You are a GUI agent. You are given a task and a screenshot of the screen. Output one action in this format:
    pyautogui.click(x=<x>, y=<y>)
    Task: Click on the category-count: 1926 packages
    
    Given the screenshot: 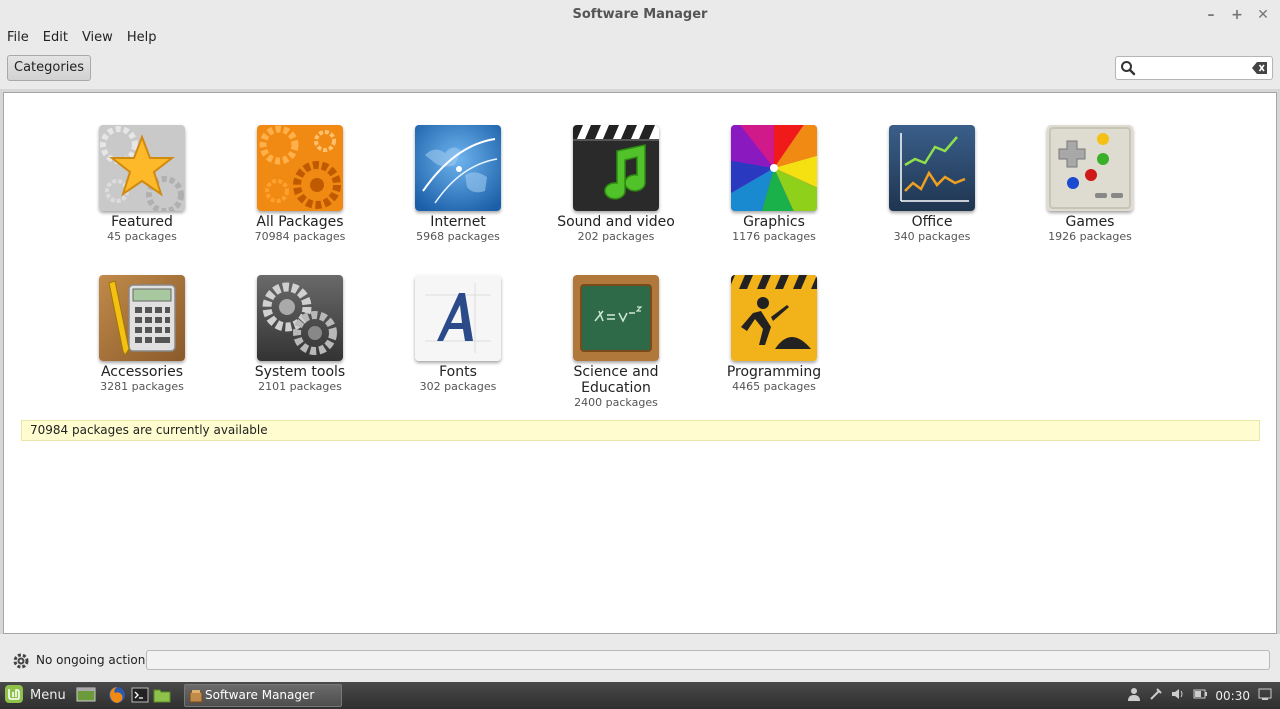 What is the action you would take?
    pyautogui.click(x=1090, y=236)
    